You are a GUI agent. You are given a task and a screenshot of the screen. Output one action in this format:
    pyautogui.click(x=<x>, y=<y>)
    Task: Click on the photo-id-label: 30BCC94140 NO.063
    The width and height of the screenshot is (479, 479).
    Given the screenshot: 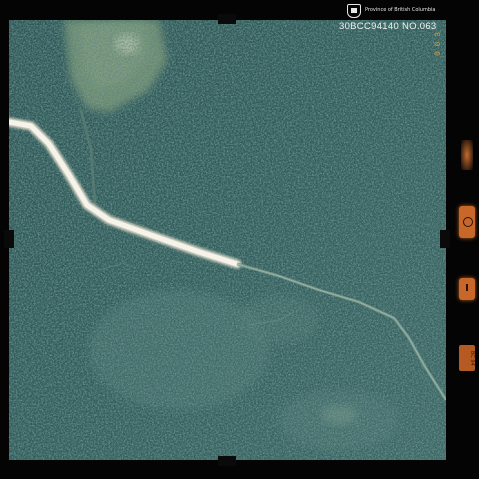 What is the action you would take?
    pyautogui.click(x=388, y=26)
    